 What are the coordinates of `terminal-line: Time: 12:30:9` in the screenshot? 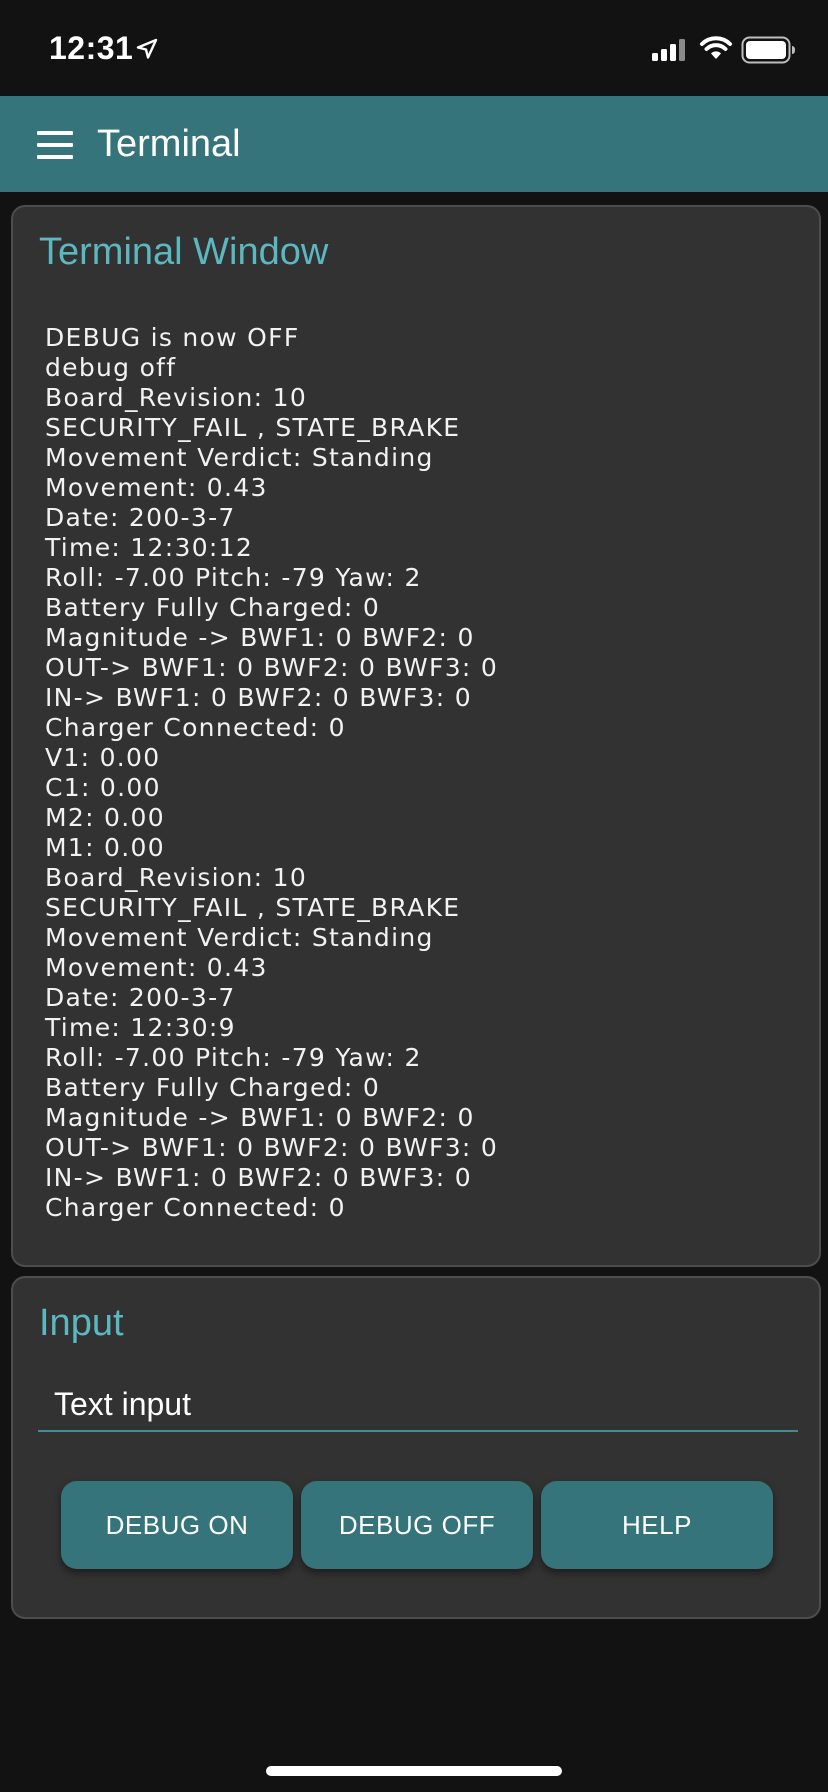 It's located at (140, 1027).